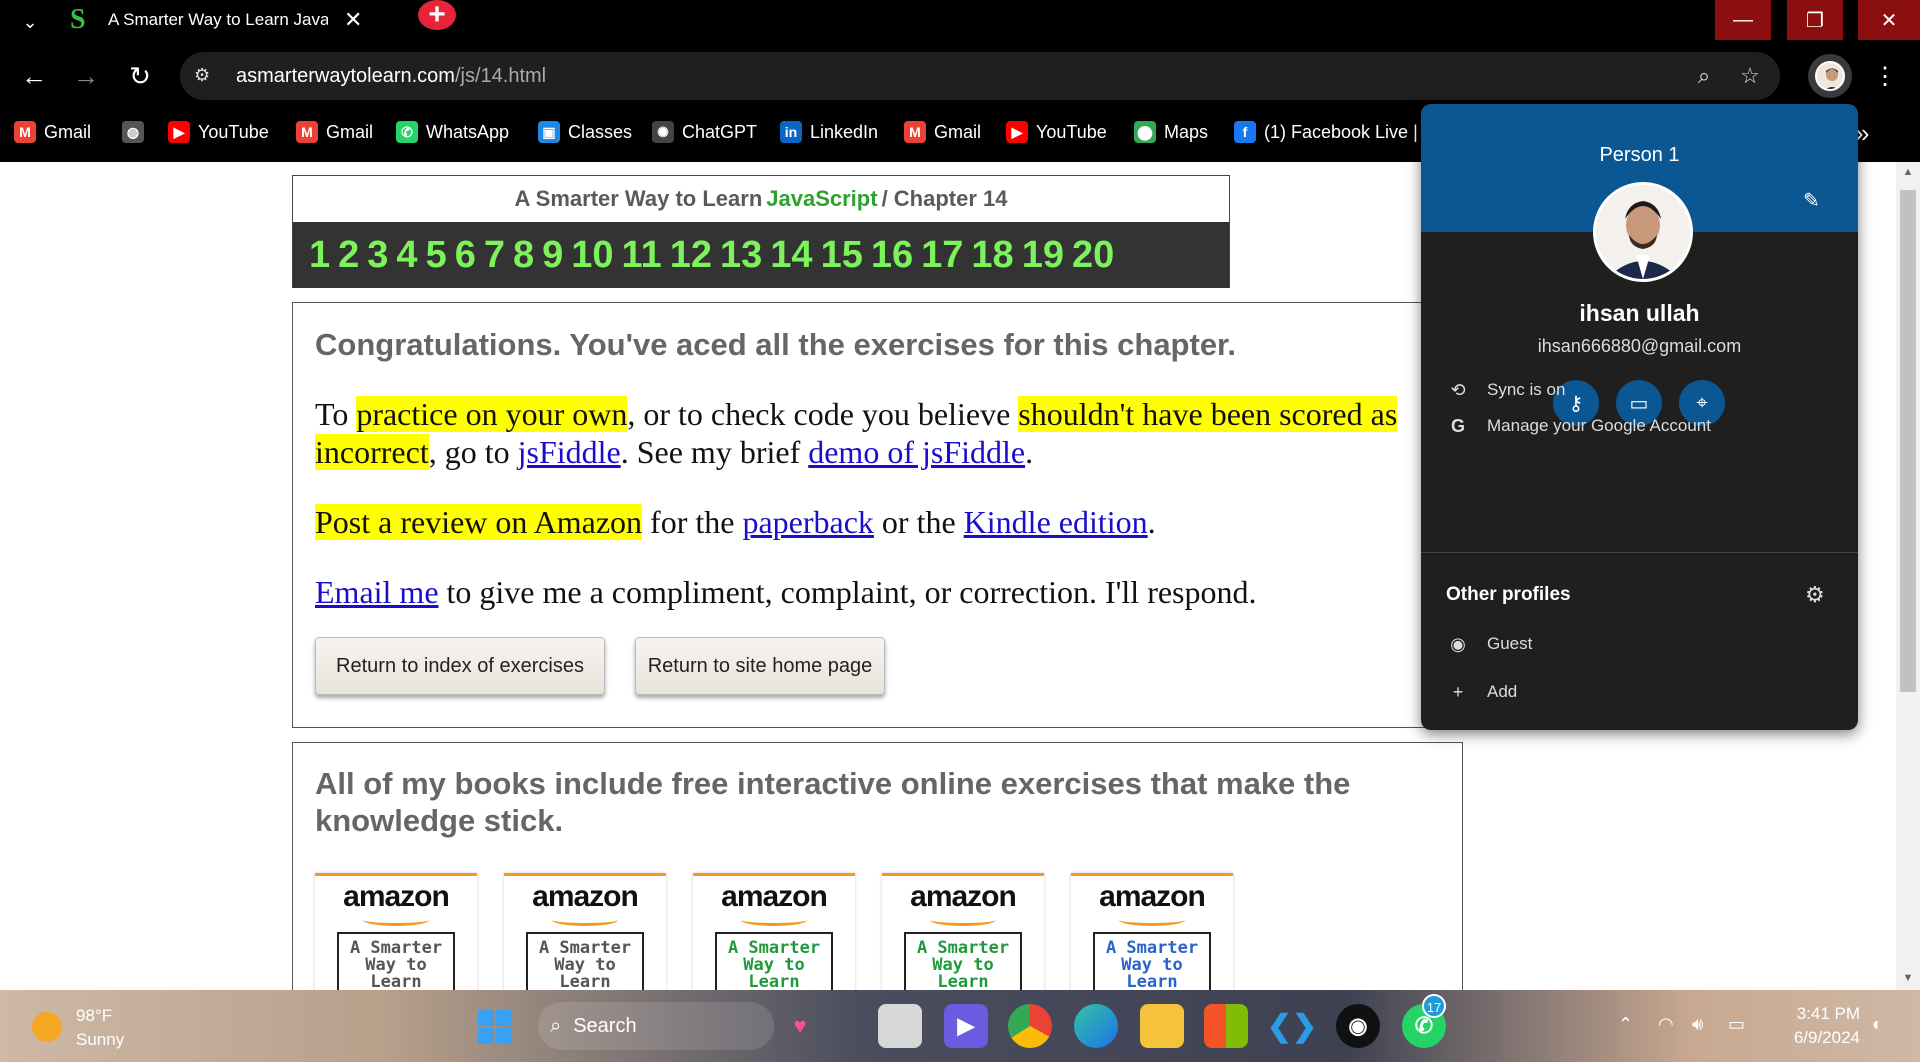 The height and width of the screenshot is (1062, 1920). Describe the element at coordinates (605, 1025) in the screenshot. I see `search-label: Search` at that location.